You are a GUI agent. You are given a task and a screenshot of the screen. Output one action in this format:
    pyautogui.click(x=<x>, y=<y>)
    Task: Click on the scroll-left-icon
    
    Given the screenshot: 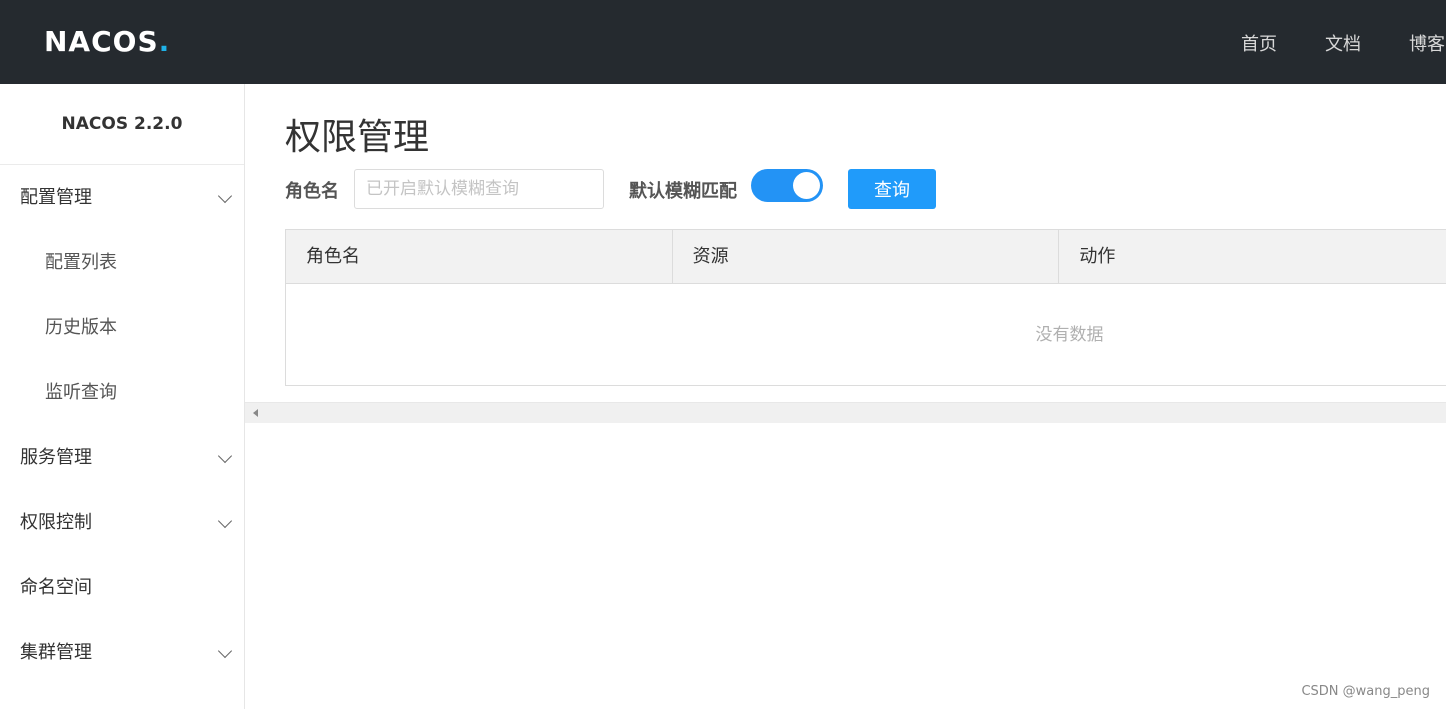 What is the action you would take?
    pyautogui.click(x=255, y=413)
    